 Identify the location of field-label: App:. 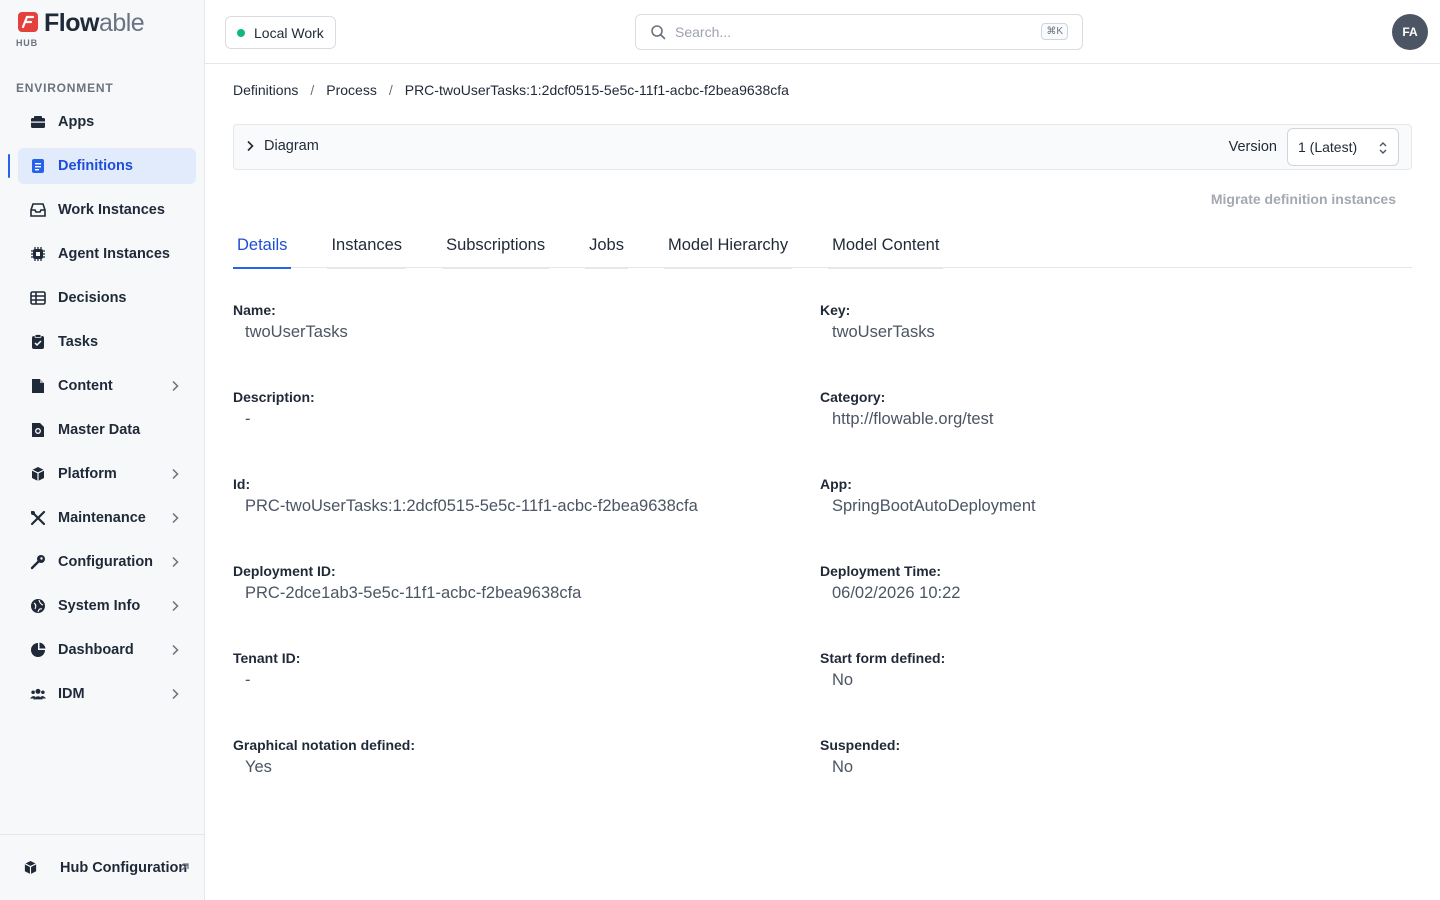
(836, 484).